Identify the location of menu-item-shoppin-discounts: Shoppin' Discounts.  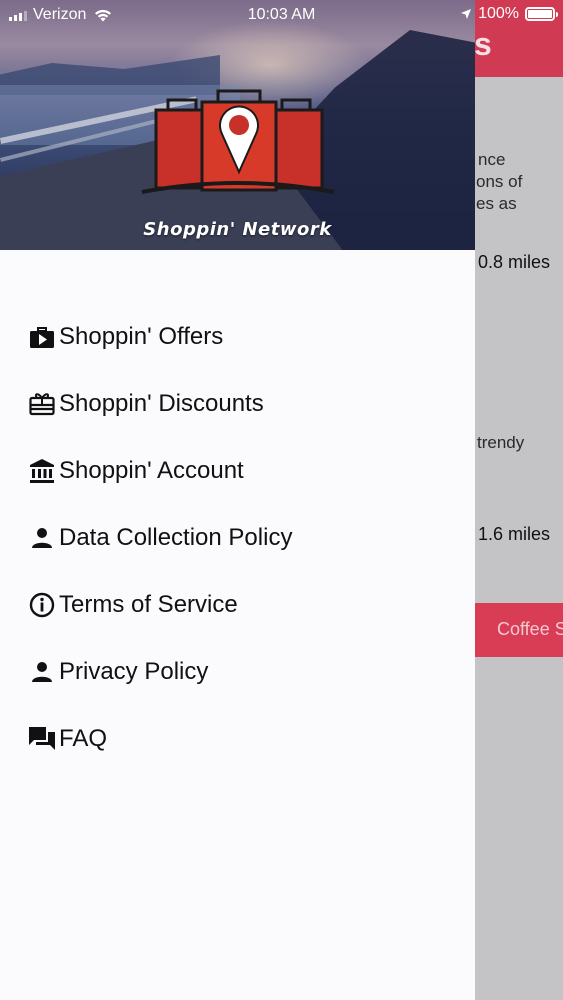
(237, 403).